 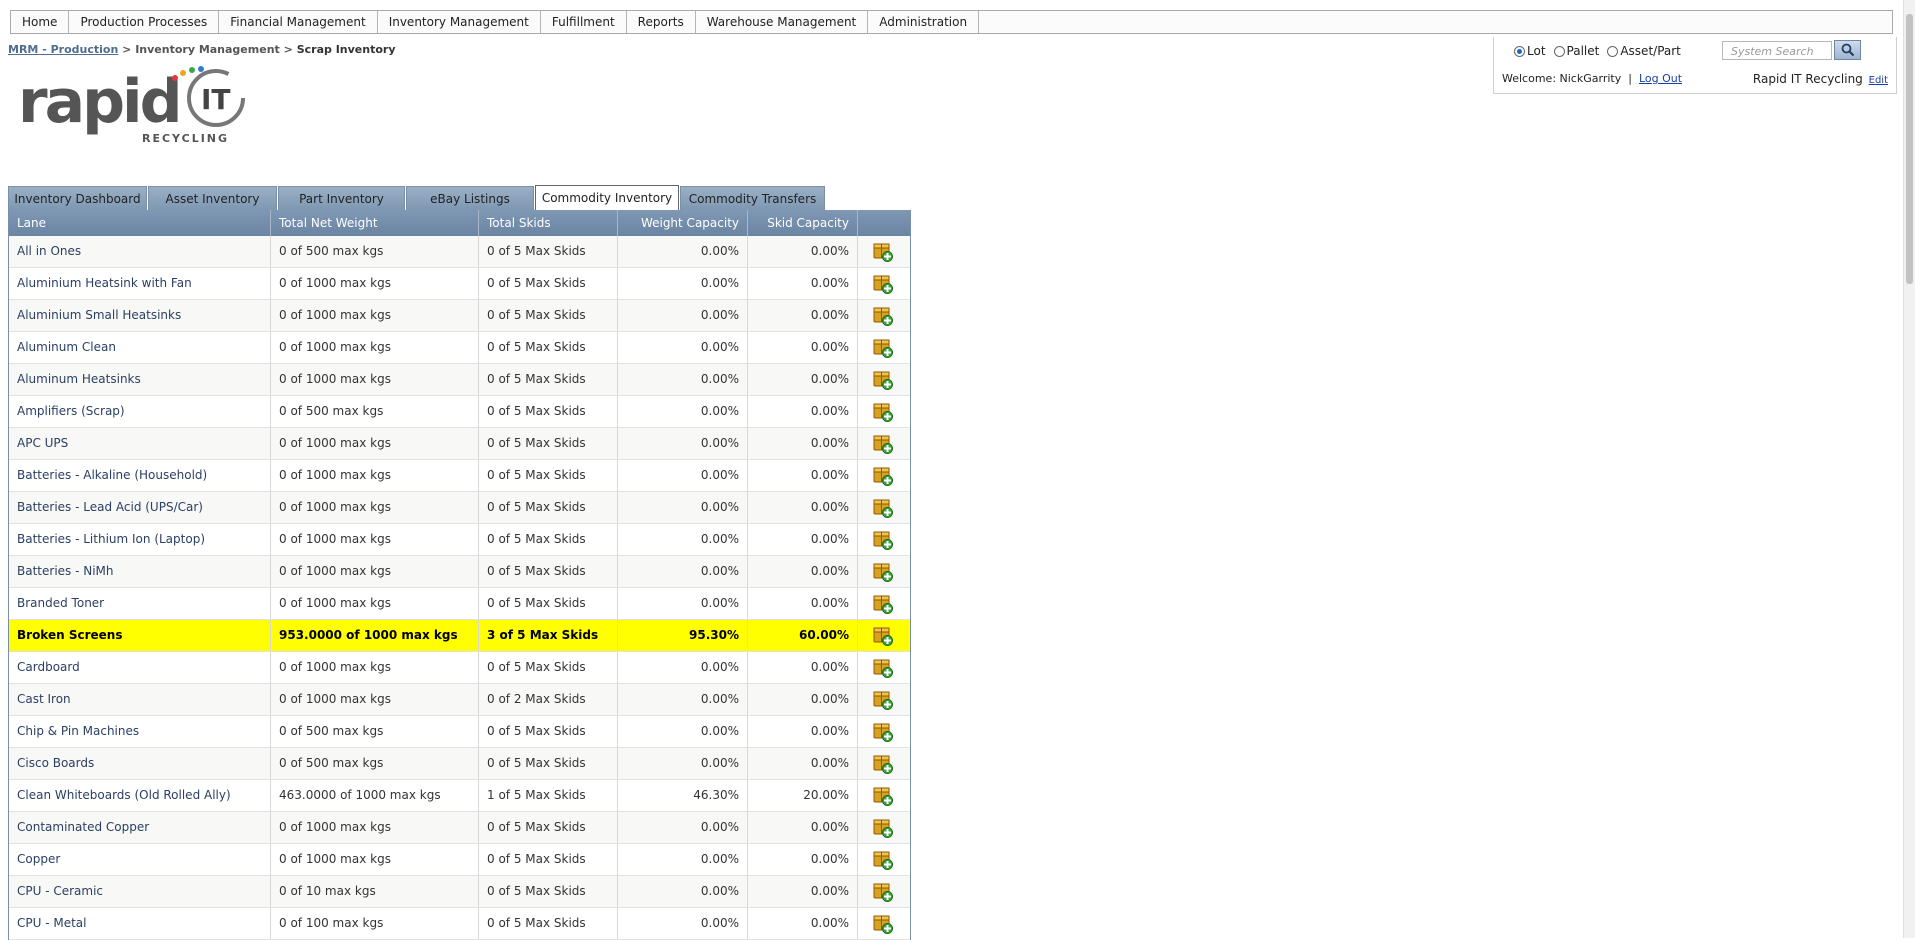 I want to click on nav-home: Home, so click(x=40, y=22).